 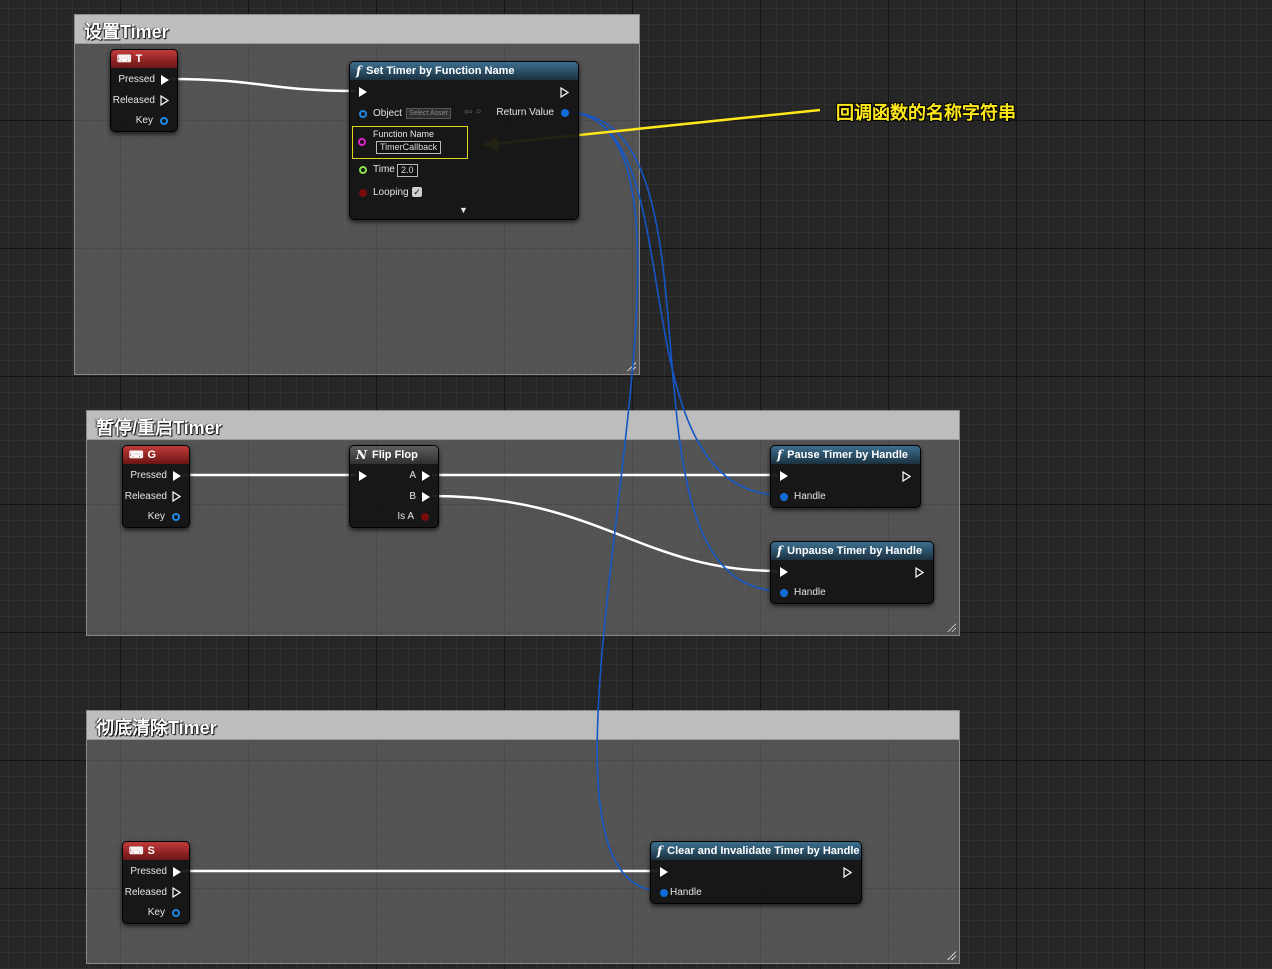 What do you see at coordinates (156, 728) in the screenshot?
I see `comment-title: 彻底清除Timer` at bounding box center [156, 728].